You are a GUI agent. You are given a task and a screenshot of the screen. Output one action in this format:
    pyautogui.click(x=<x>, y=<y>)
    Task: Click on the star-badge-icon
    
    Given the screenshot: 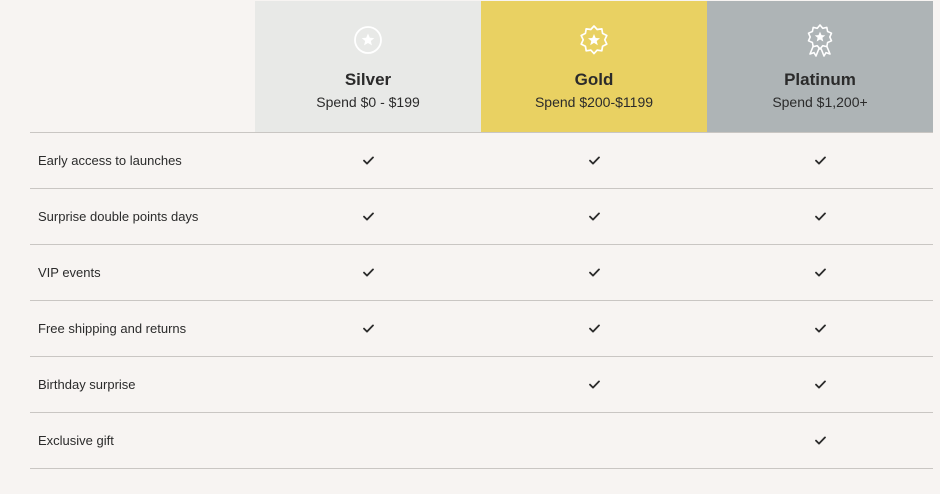 What is the action you would take?
    pyautogui.click(x=594, y=40)
    